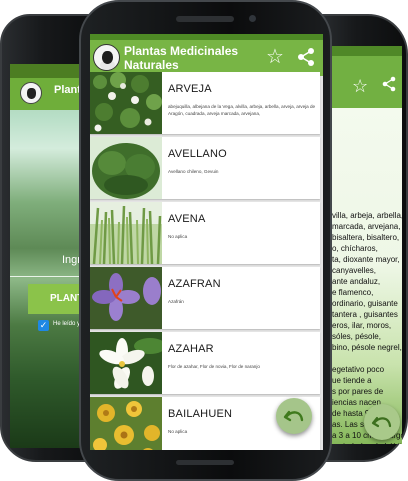 The width and height of the screenshot is (408, 481). Describe the element at coordinates (252, 18) in the screenshot. I see `front-camera` at that location.